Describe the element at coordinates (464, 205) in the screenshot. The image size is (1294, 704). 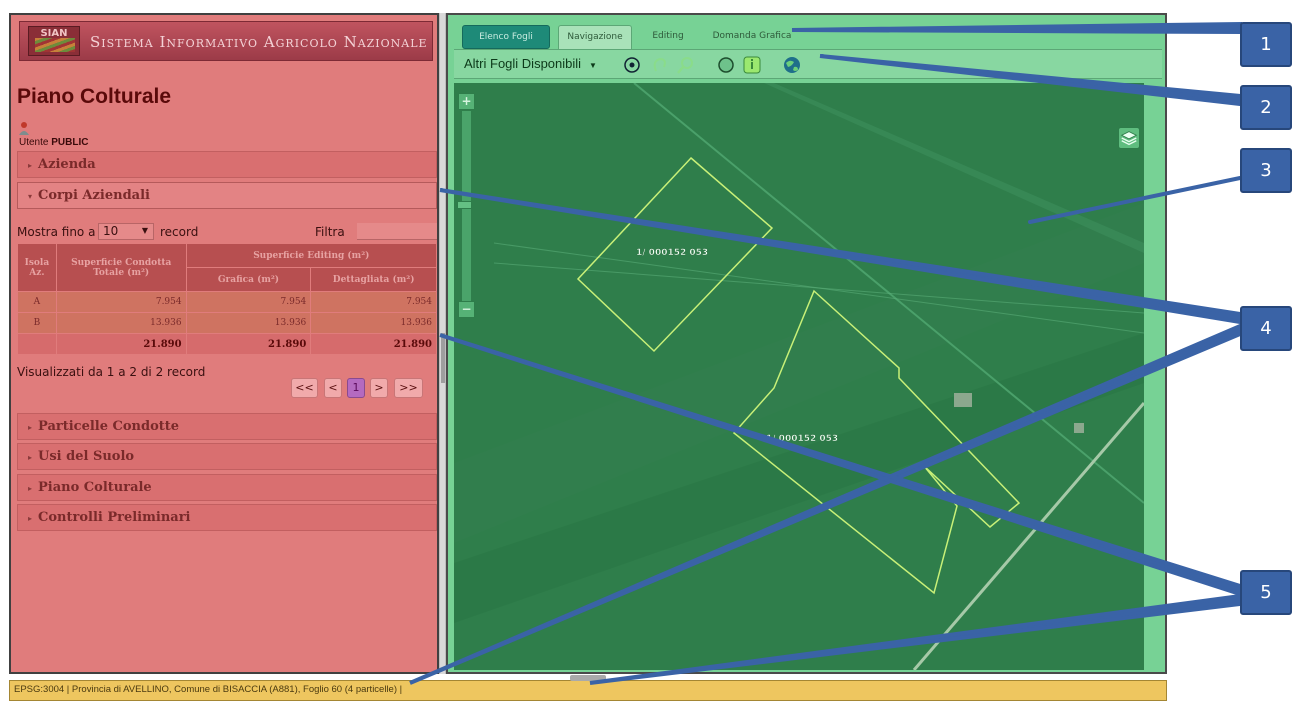
I see `zoom-slider-thumb` at that location.